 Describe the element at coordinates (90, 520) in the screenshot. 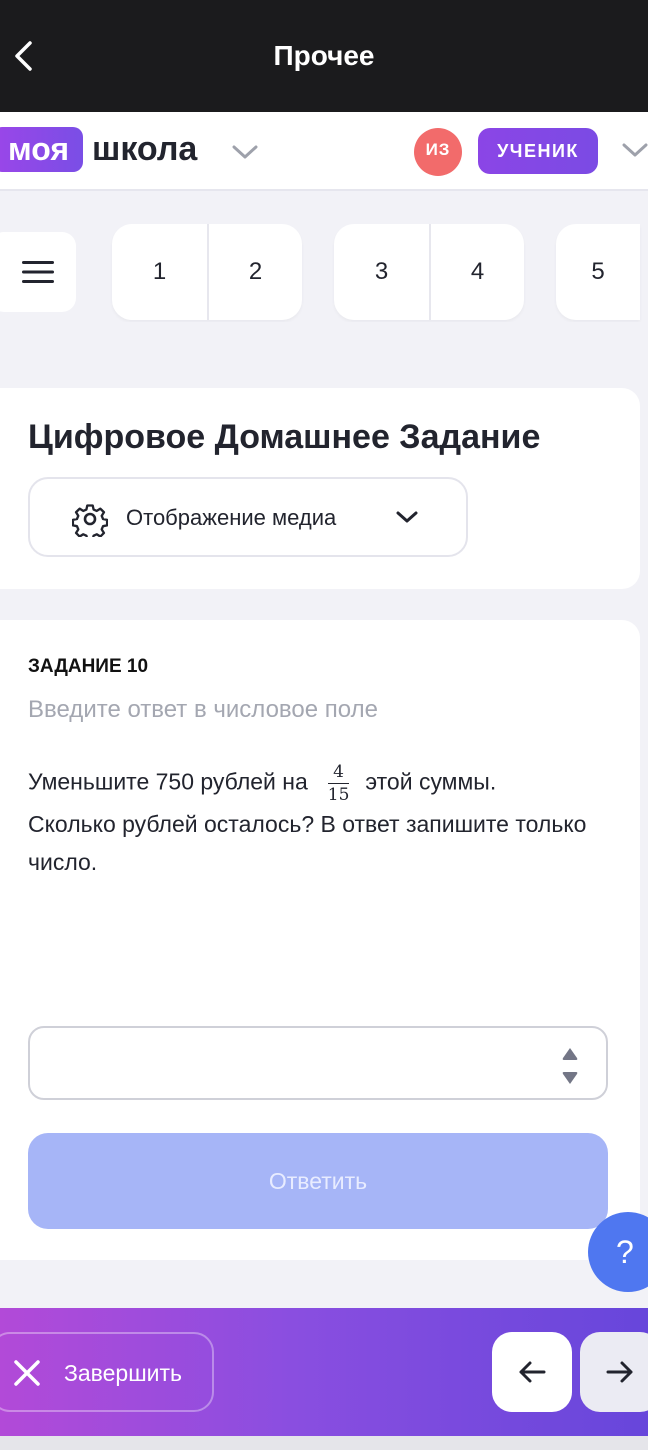

I see `gear-icon` at that location.